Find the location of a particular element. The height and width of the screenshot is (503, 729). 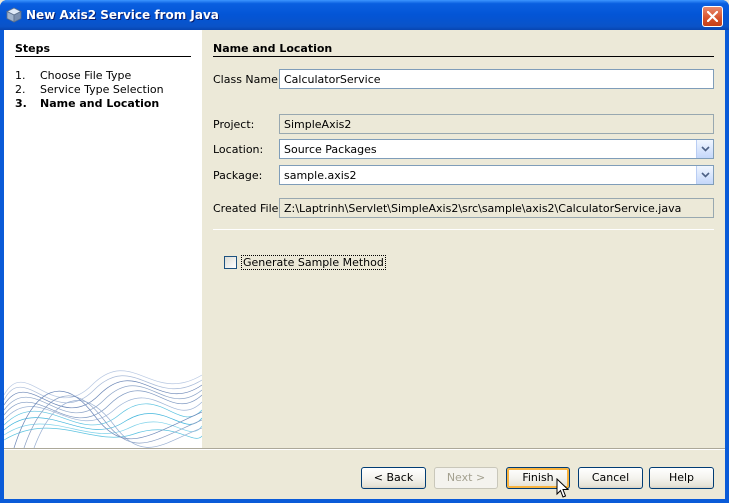

step-number: 1. is located at coordinates (20, 75).